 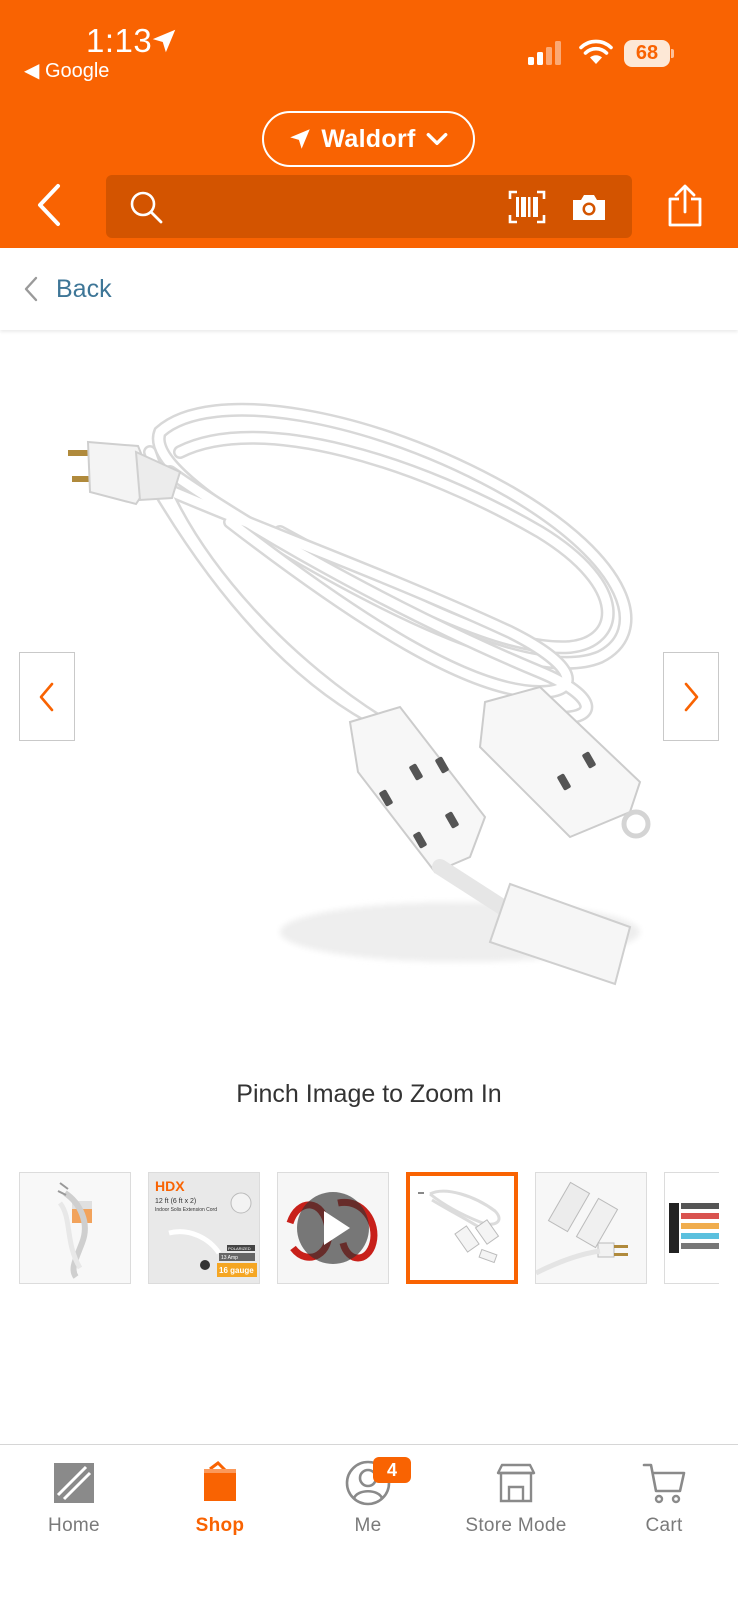 What do you see at coordinates (74, 1525) in the screenshot?
I see `tab-home-label: Home` at bounding box center [74, 1525].